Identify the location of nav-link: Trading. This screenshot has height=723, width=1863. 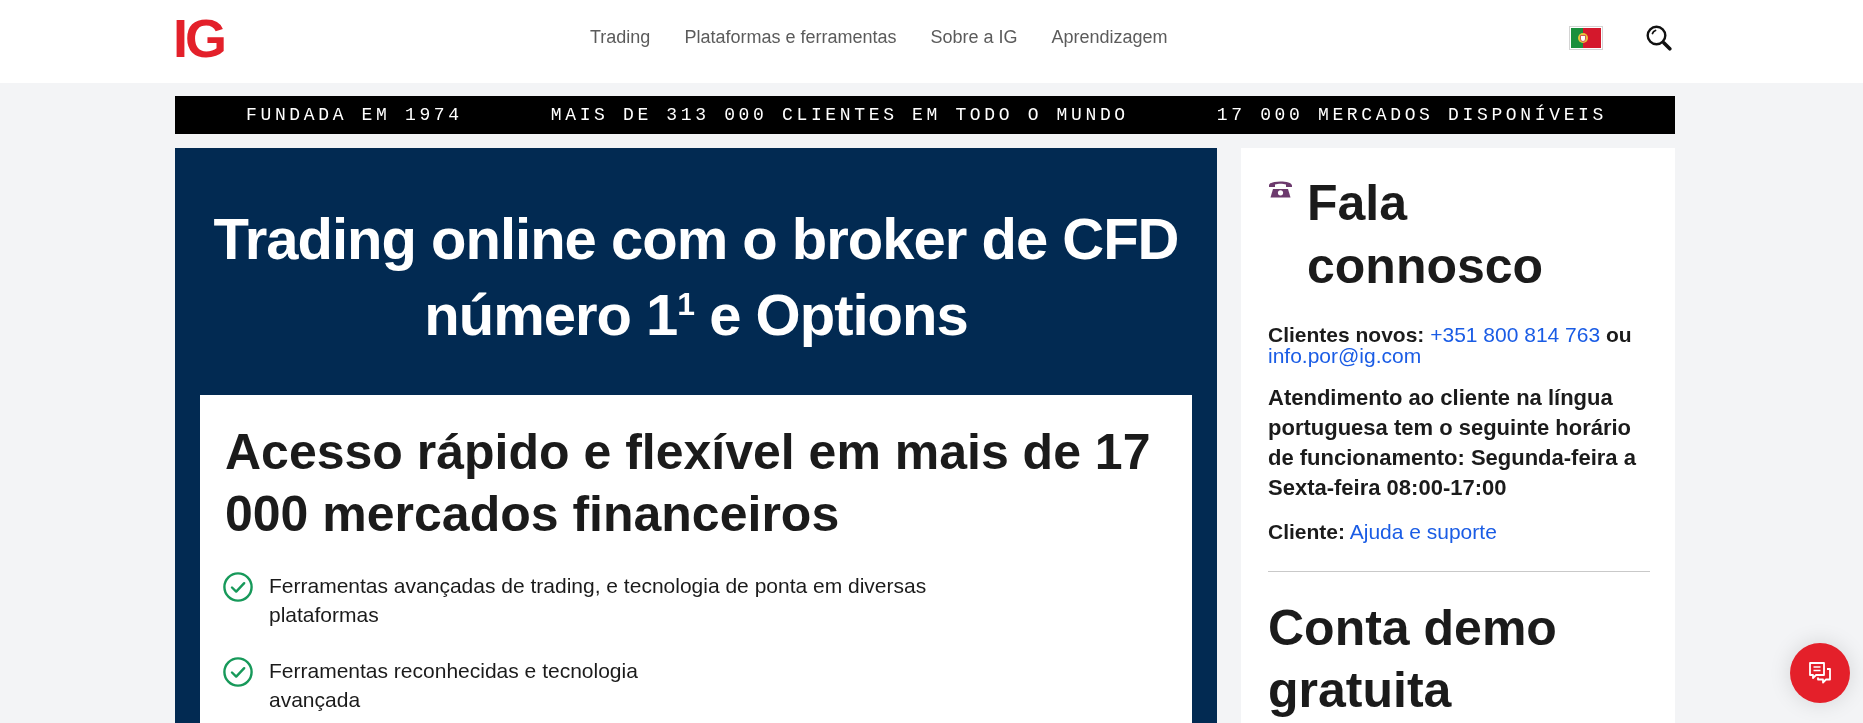
(620, 37).